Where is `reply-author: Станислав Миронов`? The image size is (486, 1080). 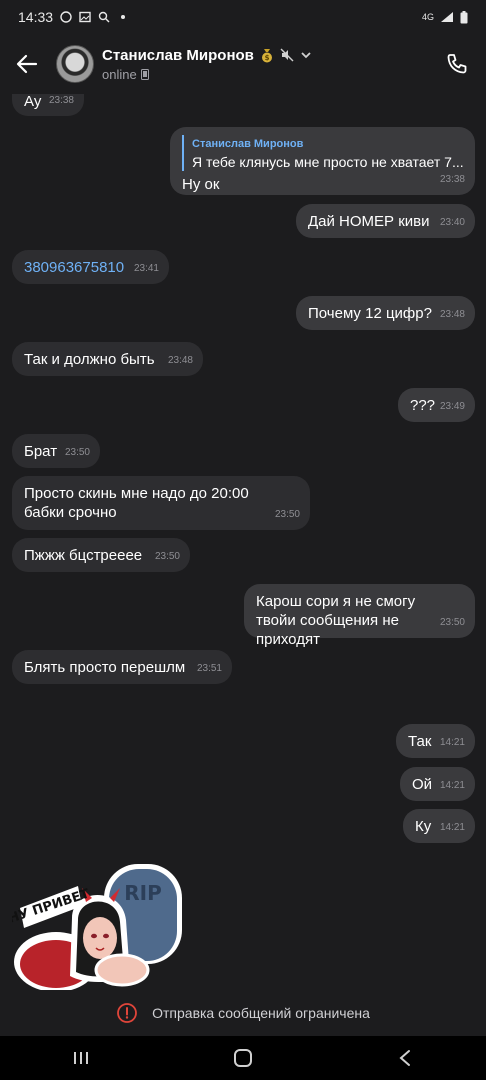
reply-author: Станислав Миронов is located at coordinates (248, 144).